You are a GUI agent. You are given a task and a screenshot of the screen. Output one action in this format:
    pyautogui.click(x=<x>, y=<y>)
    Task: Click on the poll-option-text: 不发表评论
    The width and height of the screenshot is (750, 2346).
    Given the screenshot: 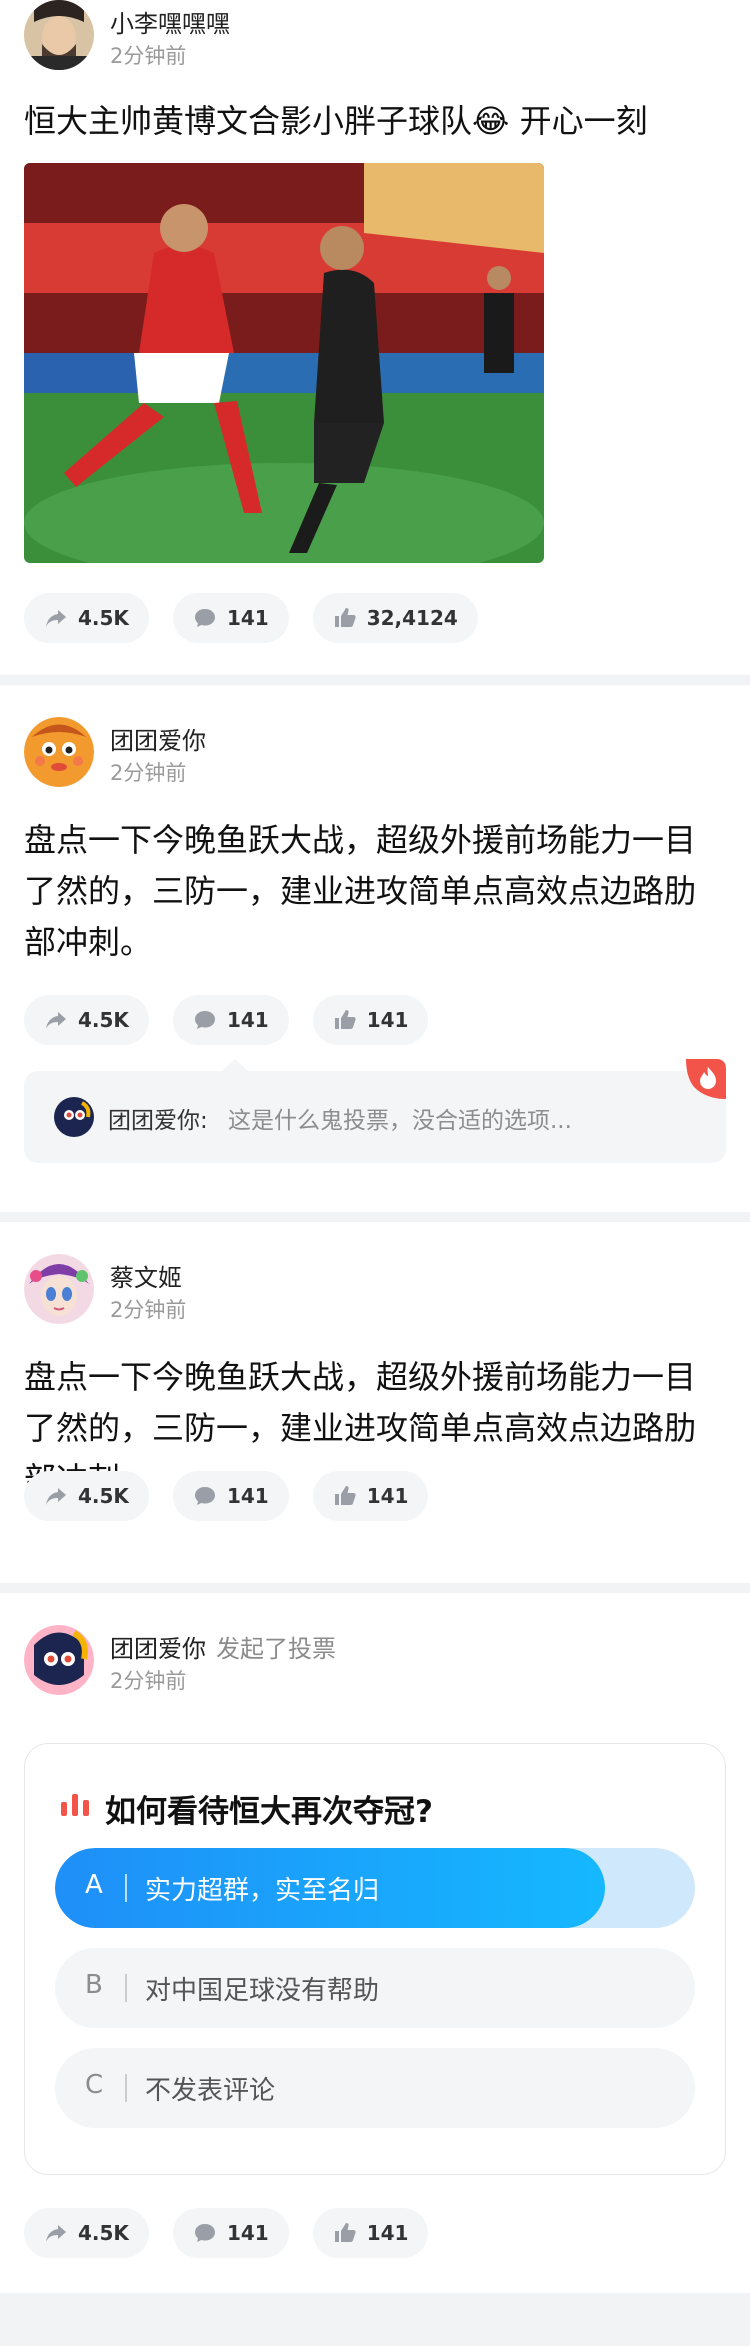 What is the action you would take?
    pyautogui.click(x=210, y=2091)
    